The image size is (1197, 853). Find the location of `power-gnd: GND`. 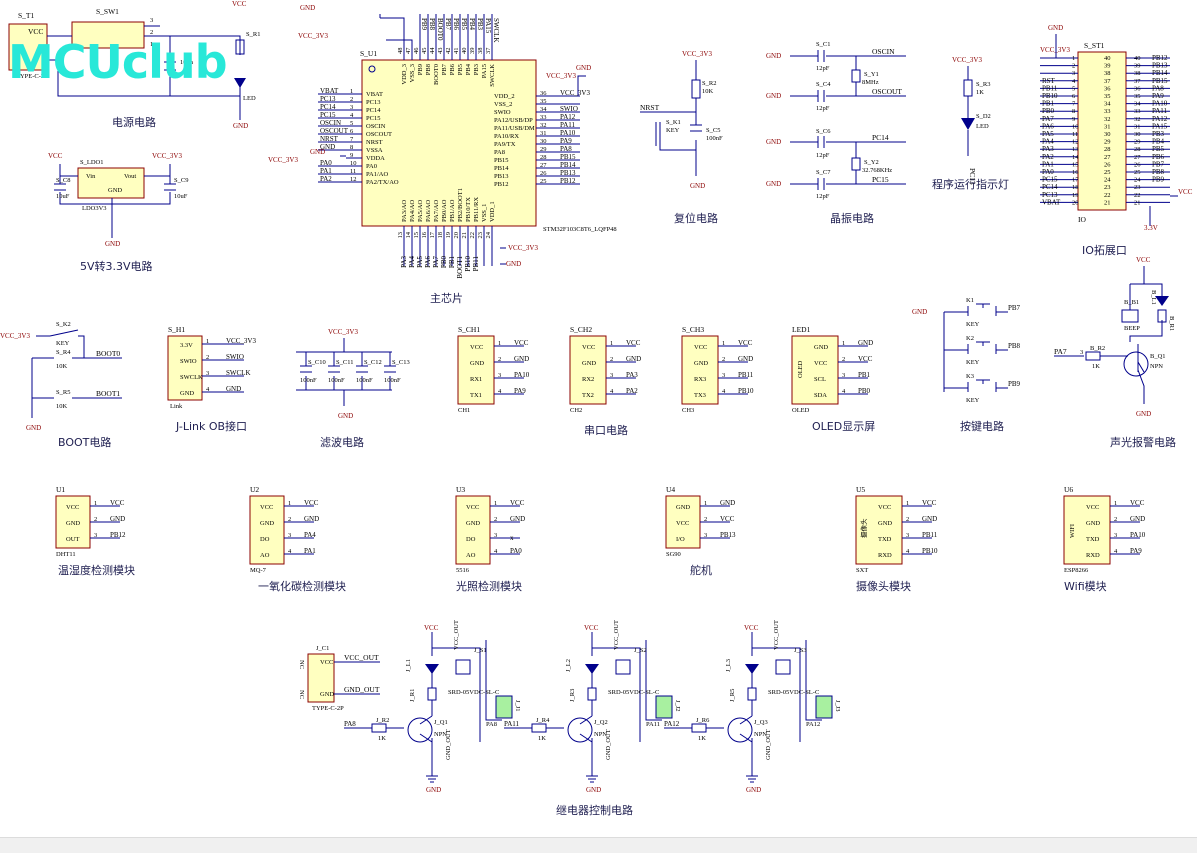

power-gnd: GND is located at coordinates (240, 126).